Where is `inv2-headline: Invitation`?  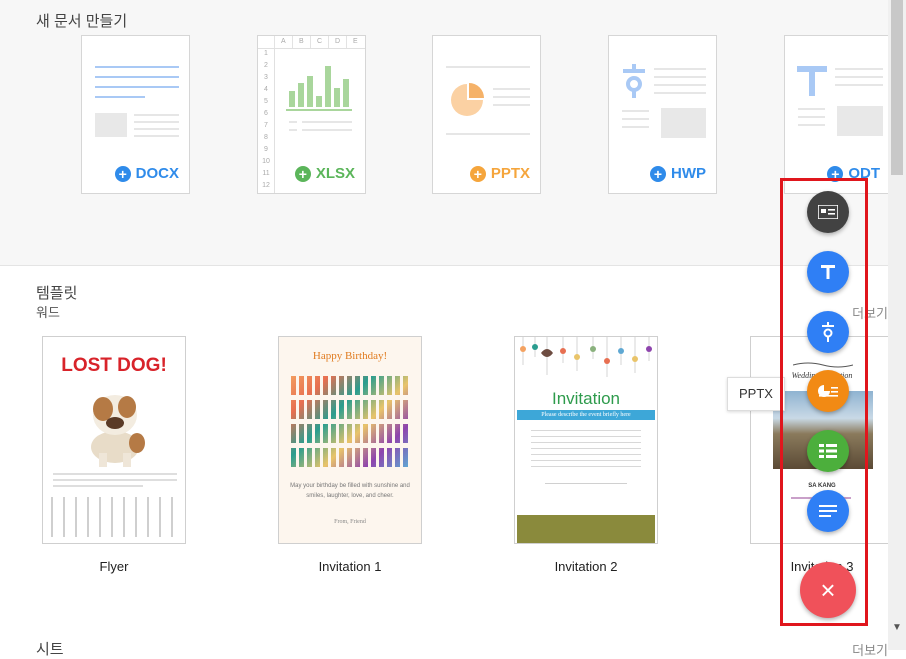 inv2-headline: Invitation is located at coordinates (586, 398).